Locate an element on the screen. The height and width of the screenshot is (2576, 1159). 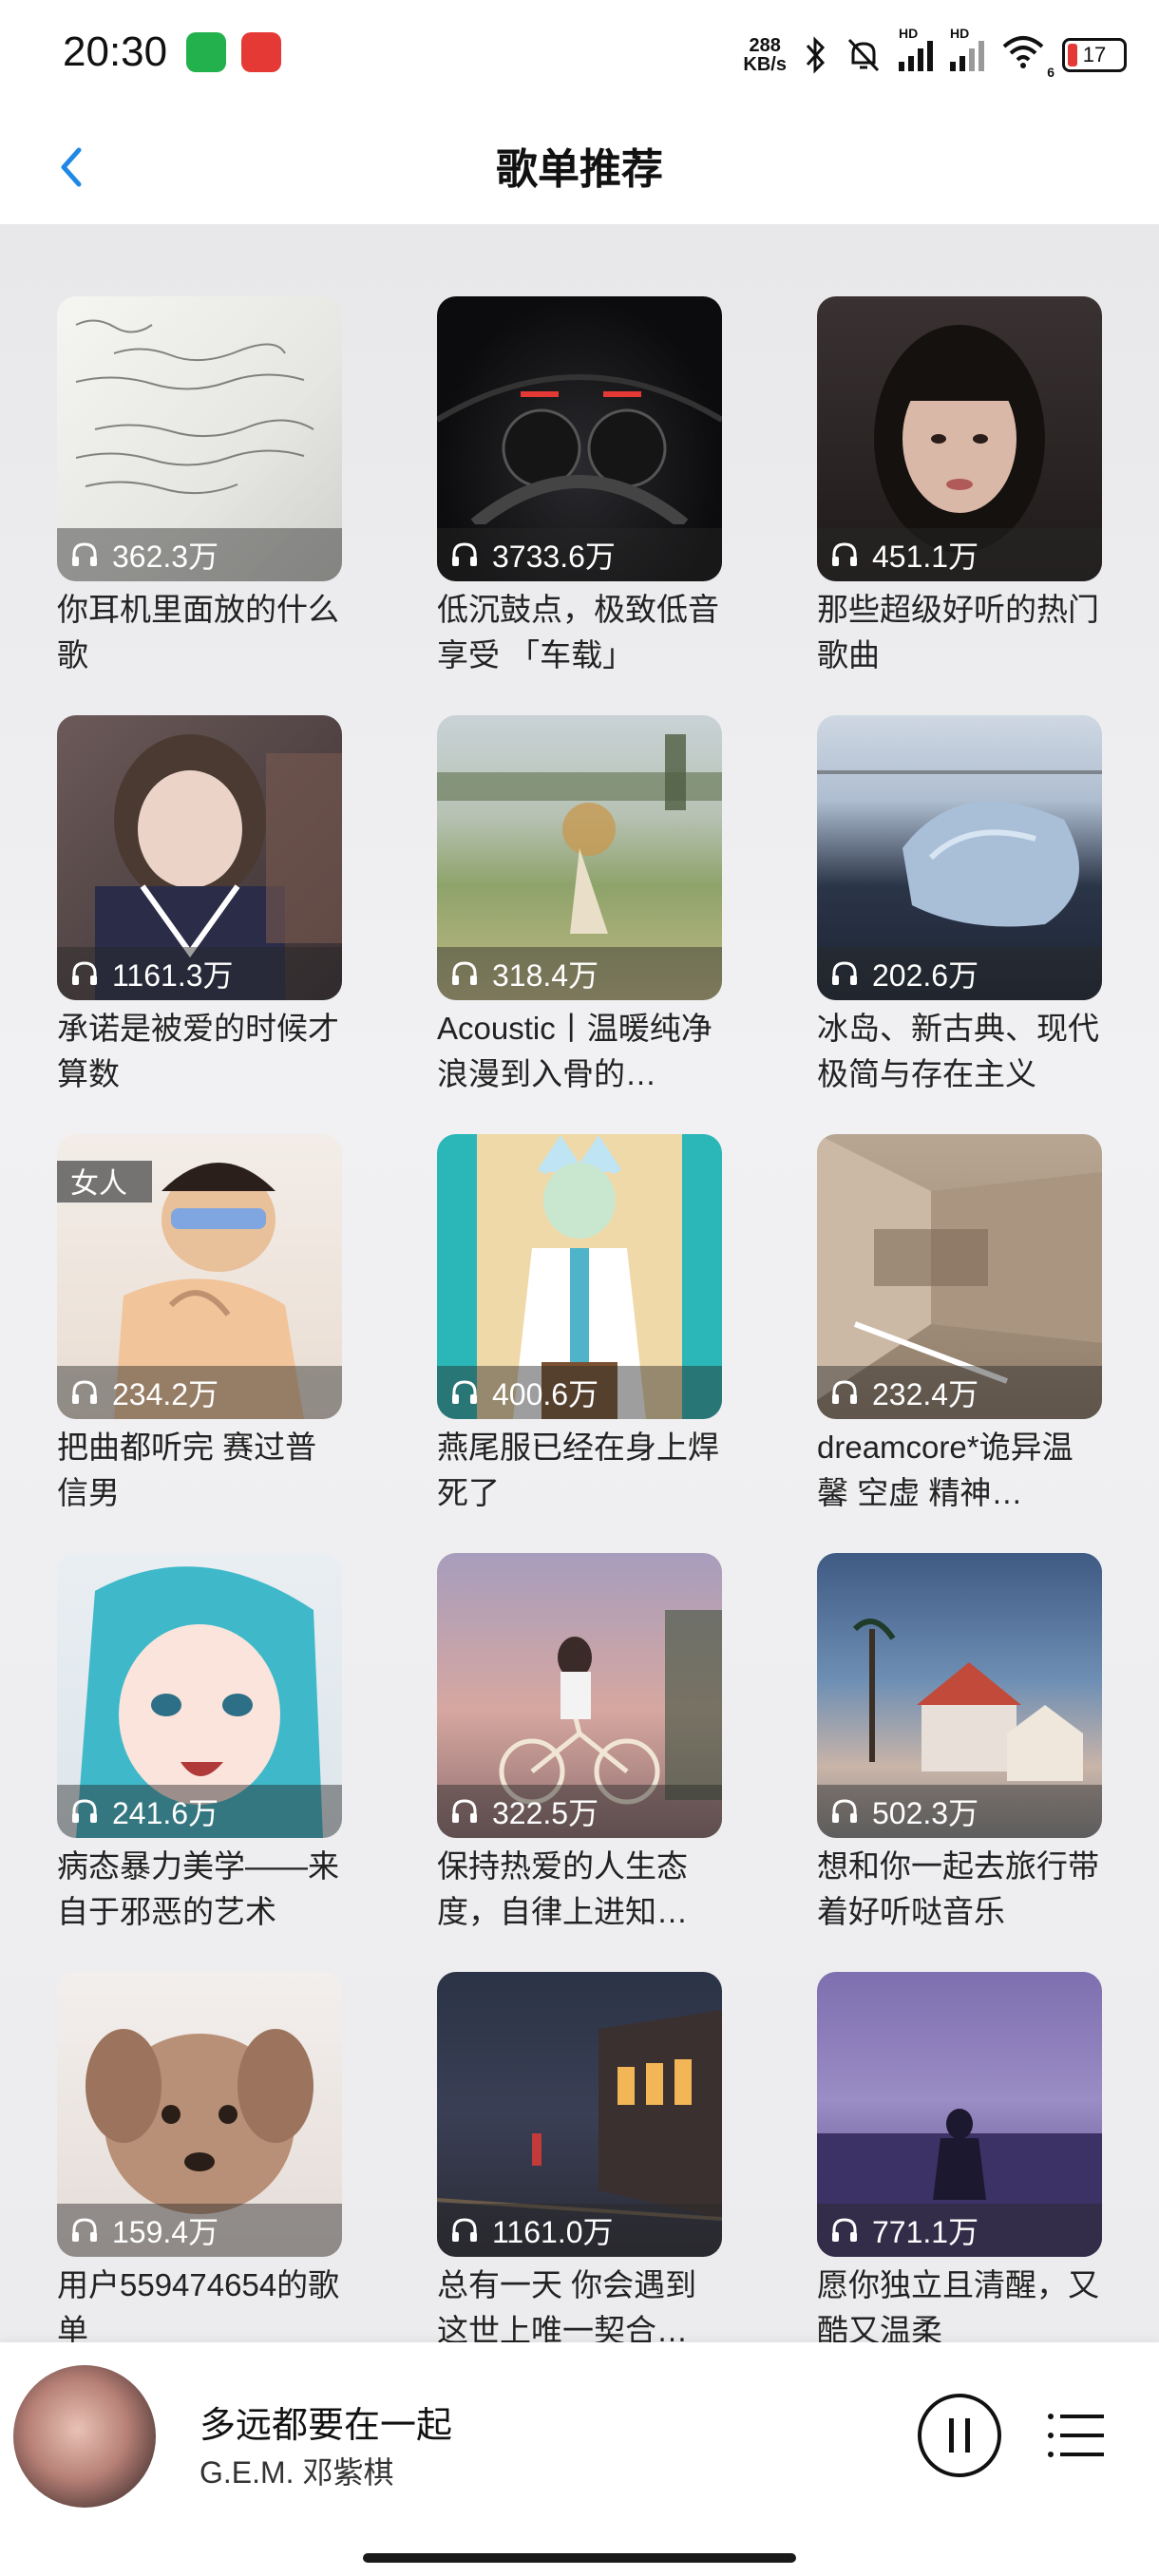
song-title: 多远都要在一起 is located at coordinates (326, 2422).